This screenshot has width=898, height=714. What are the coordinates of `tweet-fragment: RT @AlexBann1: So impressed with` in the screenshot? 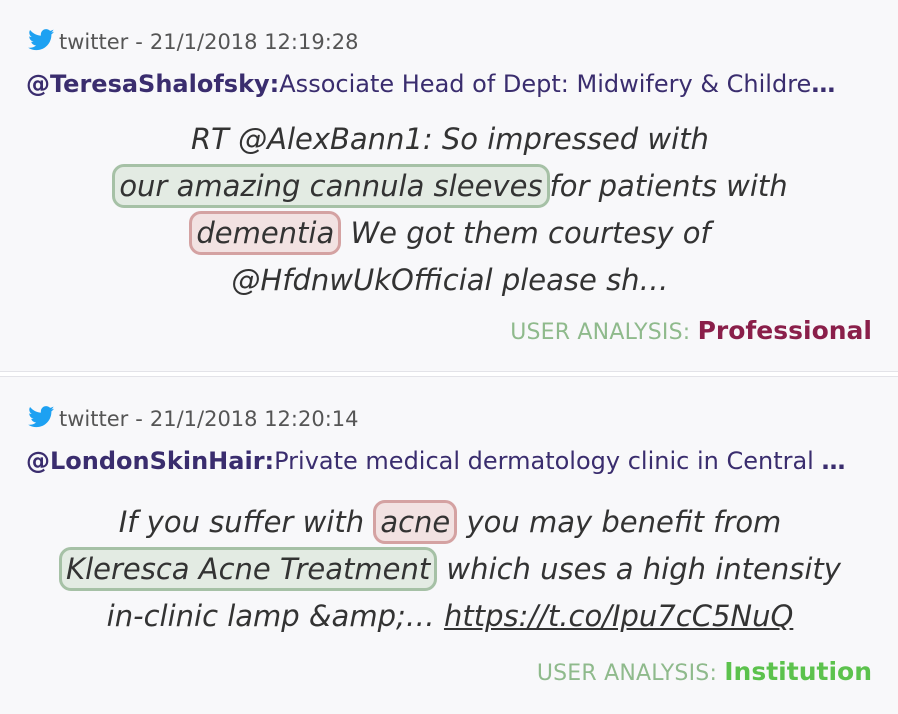 It's located at (450, 139).